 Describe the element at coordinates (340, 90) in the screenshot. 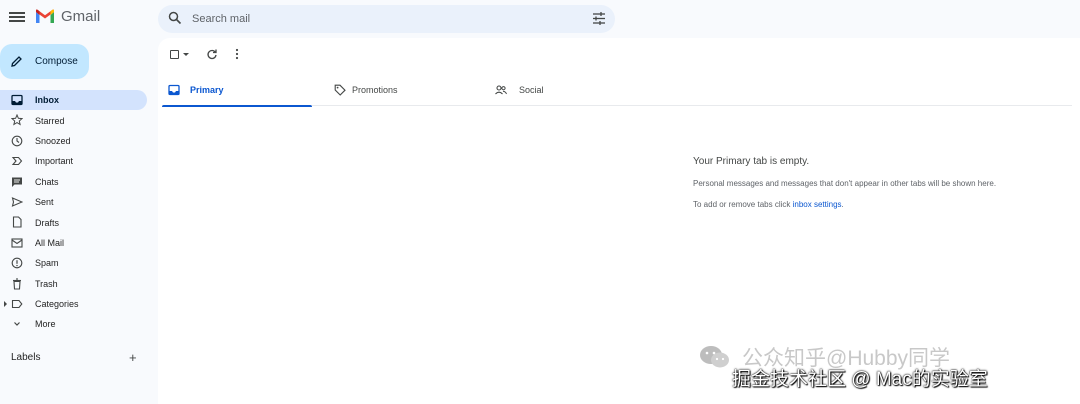

I see `tag-icon` at that location.